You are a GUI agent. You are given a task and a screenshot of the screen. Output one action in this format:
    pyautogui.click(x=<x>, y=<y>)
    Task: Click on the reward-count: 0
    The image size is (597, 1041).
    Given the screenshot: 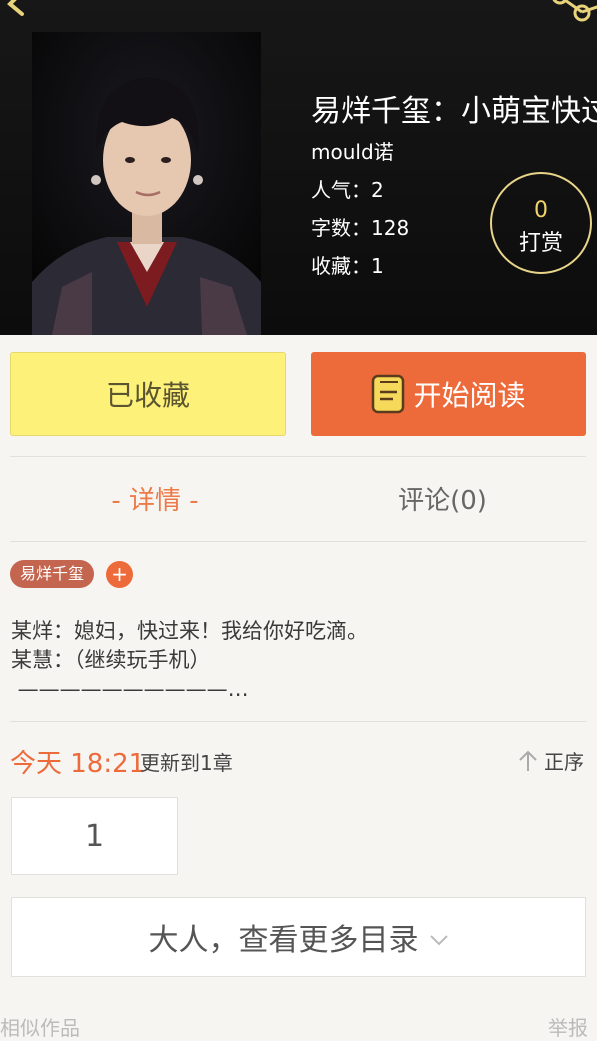 What is the action you would take?
    pyautogui.click(x=541, y=210)
    